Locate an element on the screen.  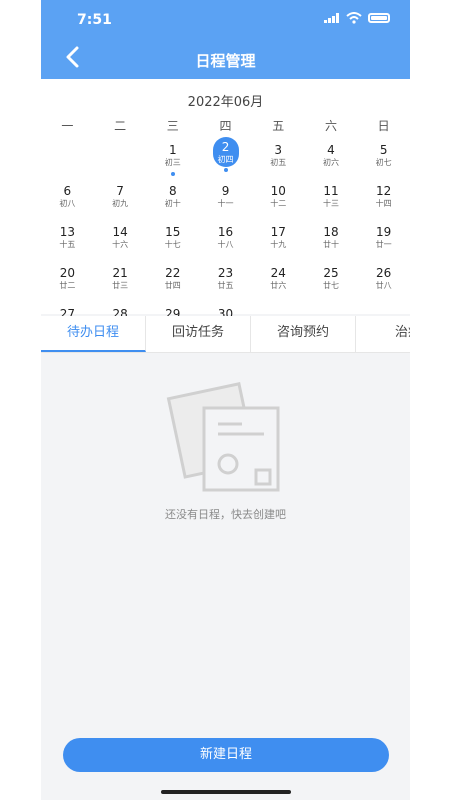
lunar-date: 廿四 is located at coordinates (172, 285).